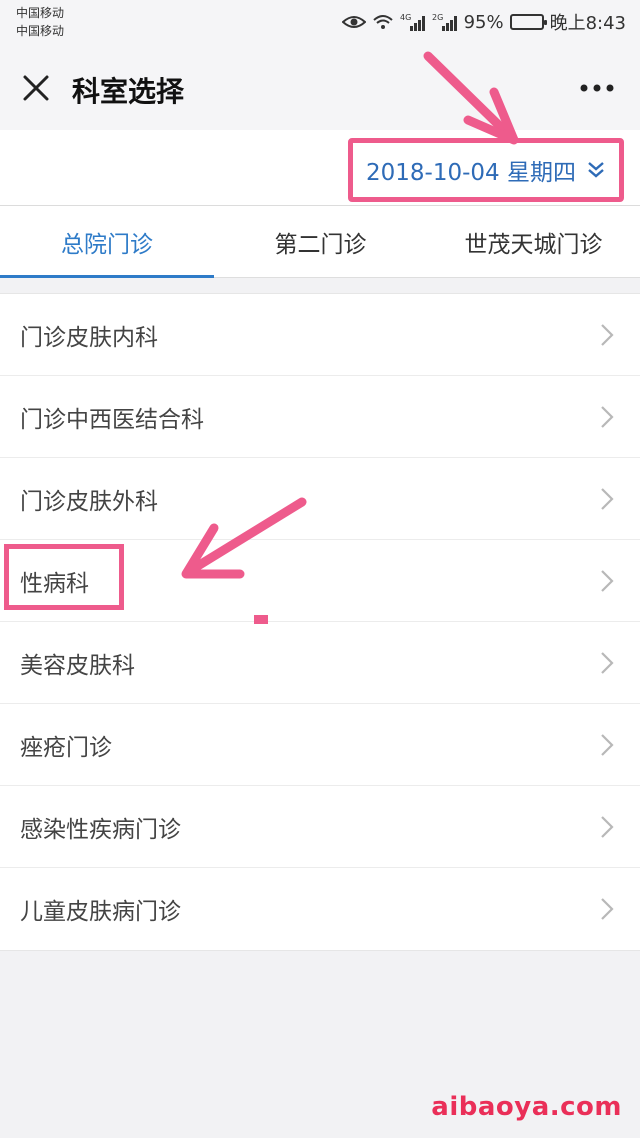  What do you see at coordinates (528, 22) in the screenshot?
I see `battery-icon` at bounding box center [528, 22].